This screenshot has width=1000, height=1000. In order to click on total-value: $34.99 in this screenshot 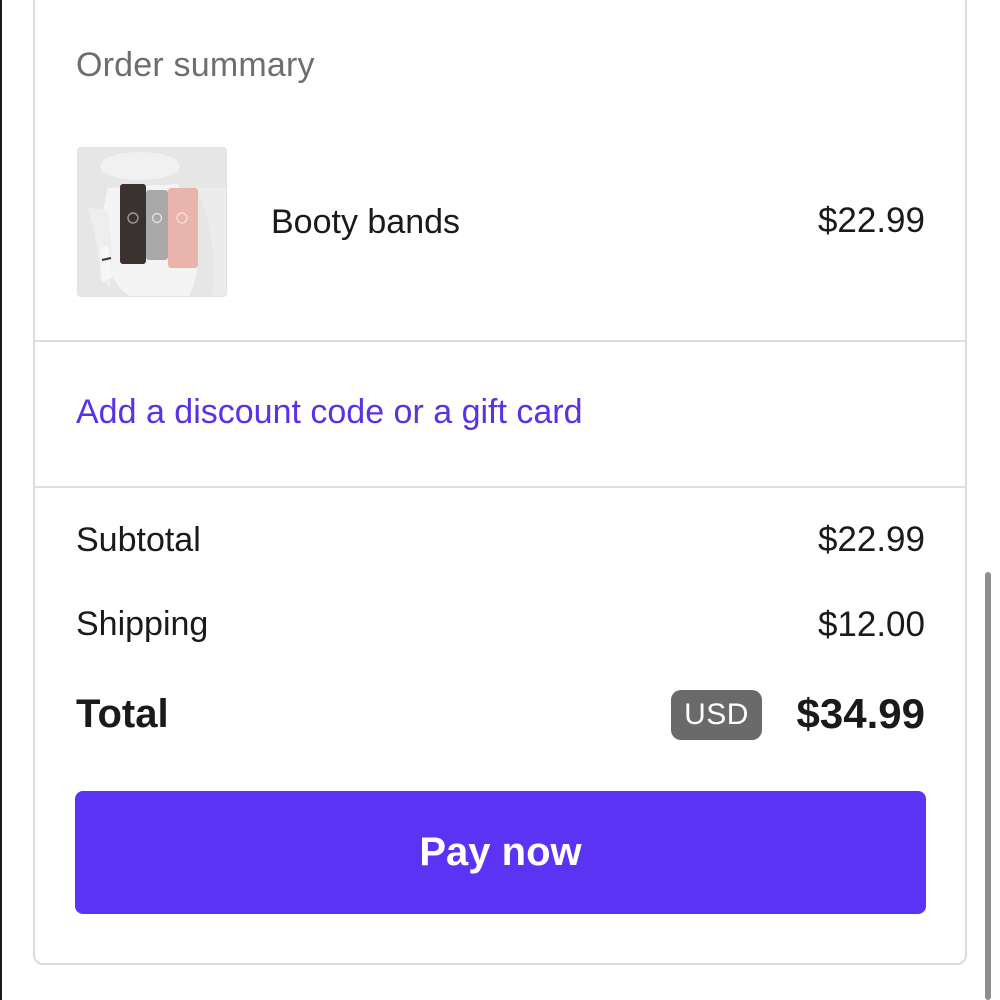, I will do `click(860, 713)`.